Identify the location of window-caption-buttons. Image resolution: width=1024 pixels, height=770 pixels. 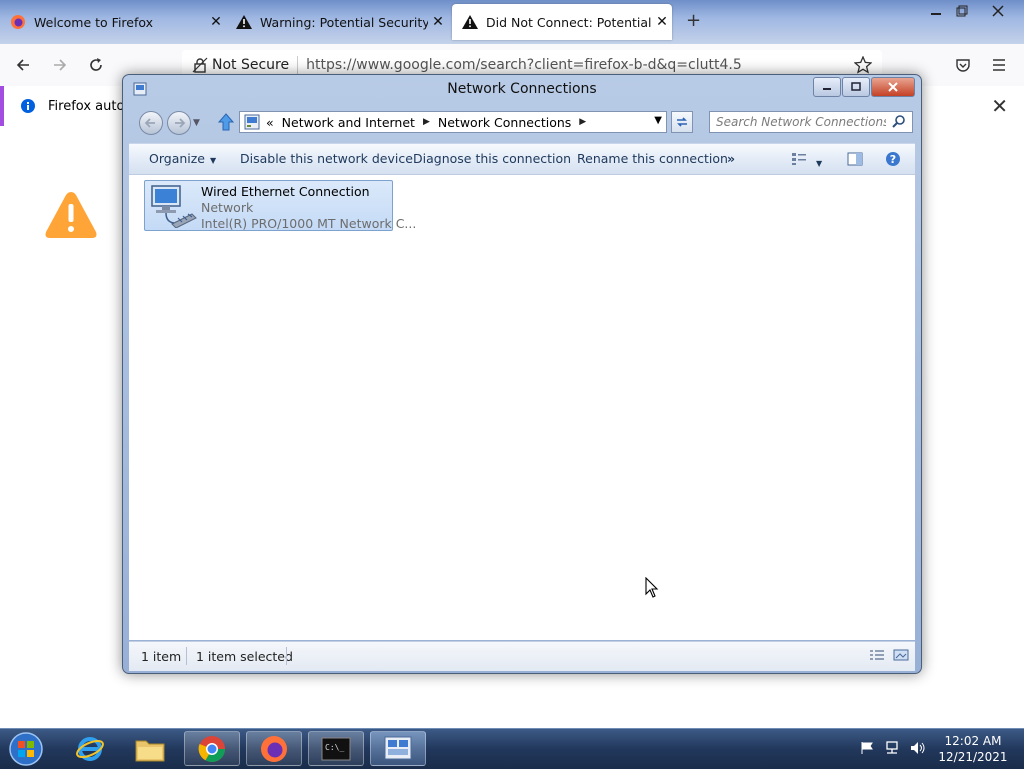
(863, 87).